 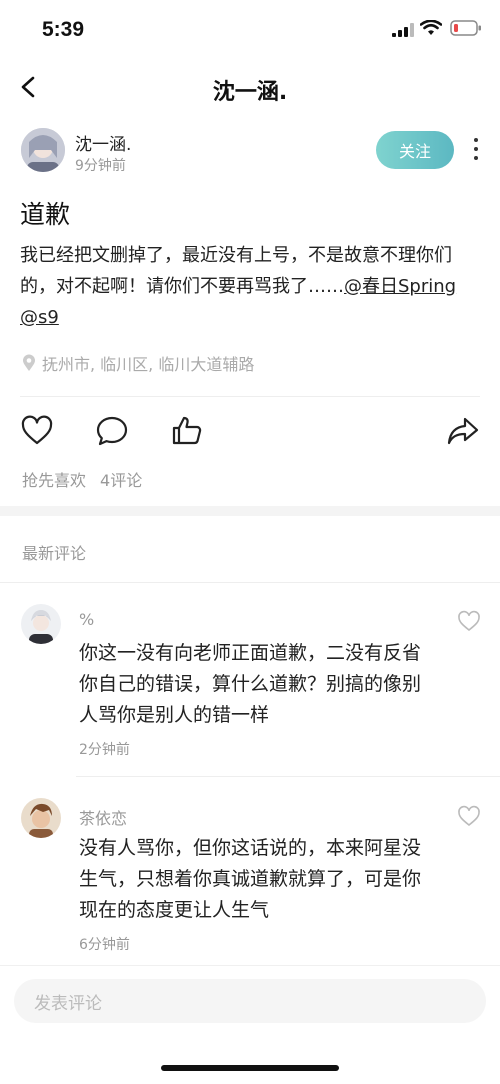 What do you see at coordinates (121, 480) in the screenshot?
I see `comments-count: 4评论` at bounding box center [121, 480].